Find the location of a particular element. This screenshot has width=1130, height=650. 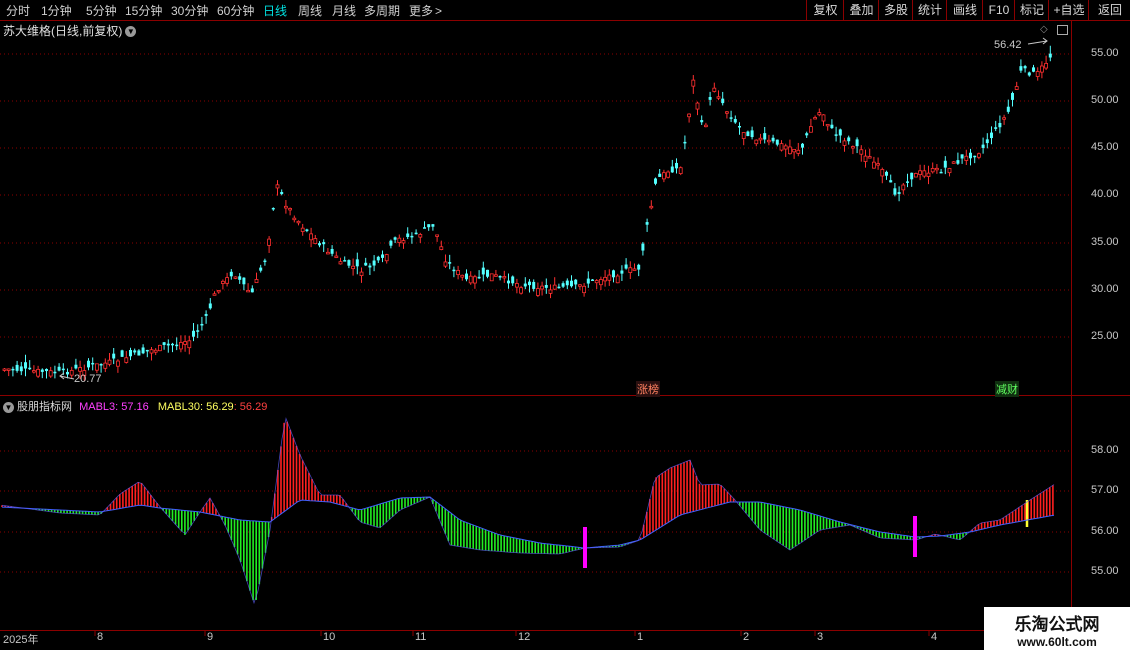

signal-bar is located at coordinates (915, 536).